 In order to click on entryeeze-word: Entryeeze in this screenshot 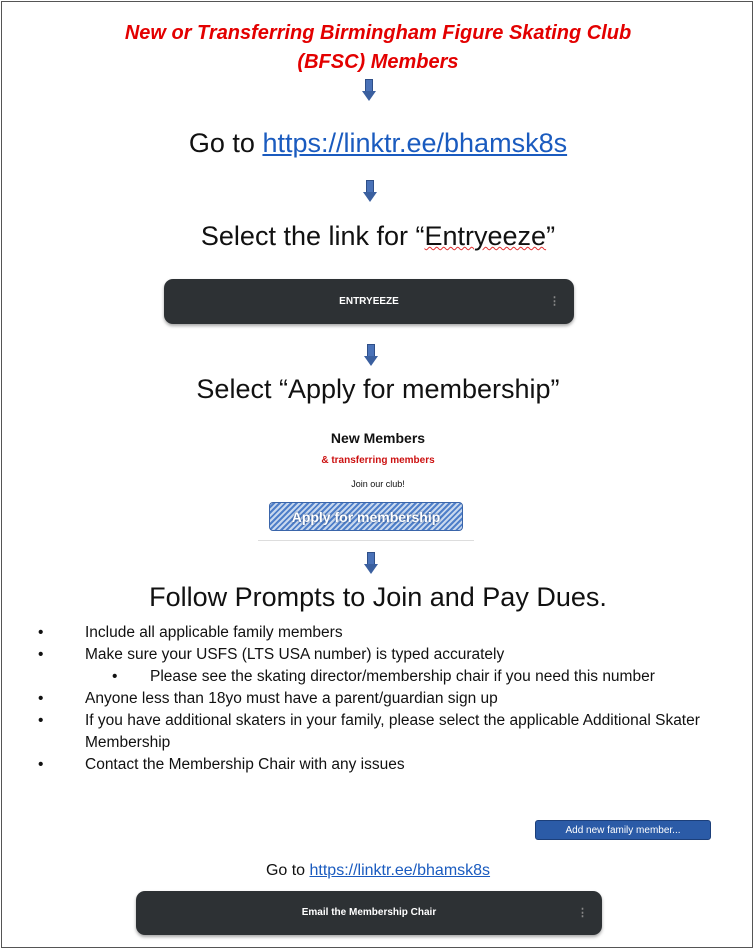, I will do `click(485, 236)`.